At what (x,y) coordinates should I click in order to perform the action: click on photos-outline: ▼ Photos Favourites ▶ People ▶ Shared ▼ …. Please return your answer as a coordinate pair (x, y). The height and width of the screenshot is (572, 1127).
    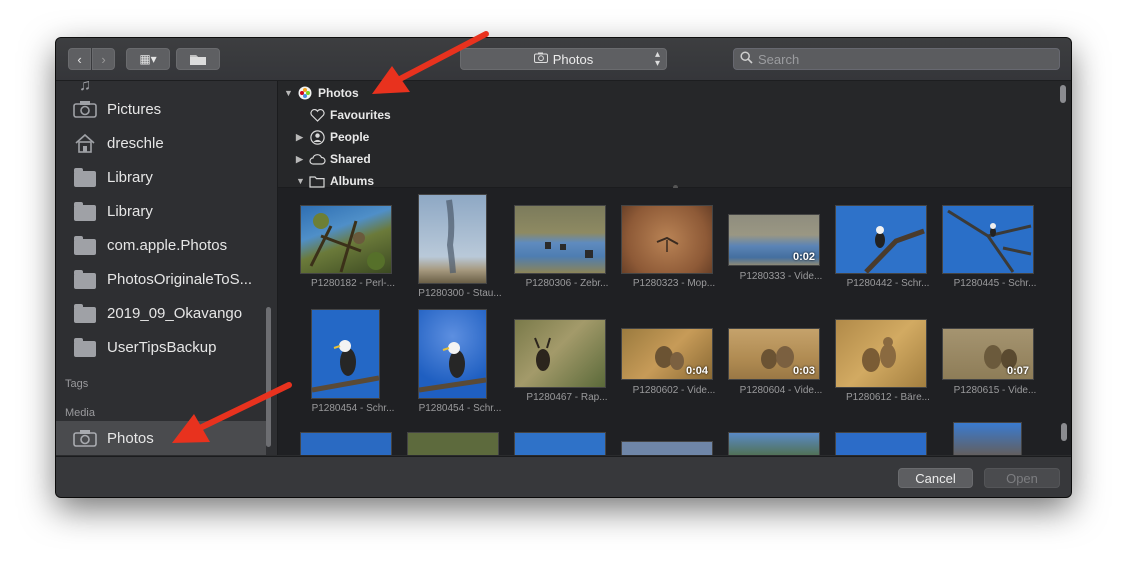
    Looking at the image, I should click on (674, 135).